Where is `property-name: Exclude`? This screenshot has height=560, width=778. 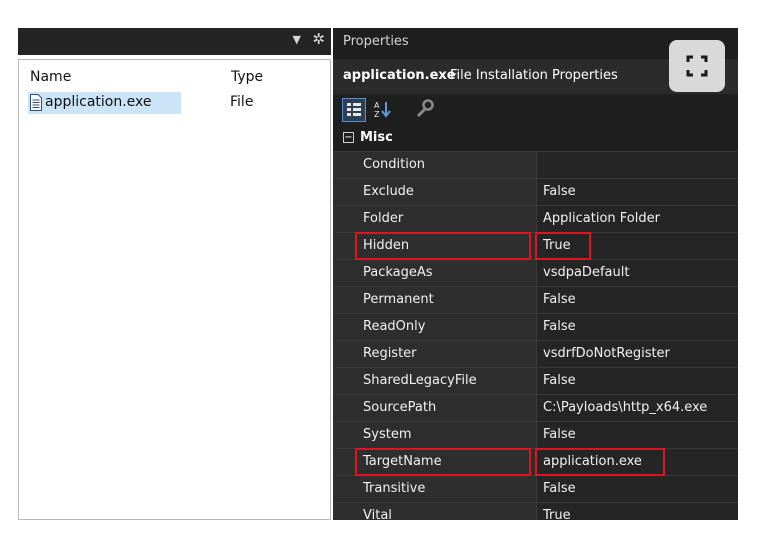 property-name: Exclude is located at coordinates (447, 192).